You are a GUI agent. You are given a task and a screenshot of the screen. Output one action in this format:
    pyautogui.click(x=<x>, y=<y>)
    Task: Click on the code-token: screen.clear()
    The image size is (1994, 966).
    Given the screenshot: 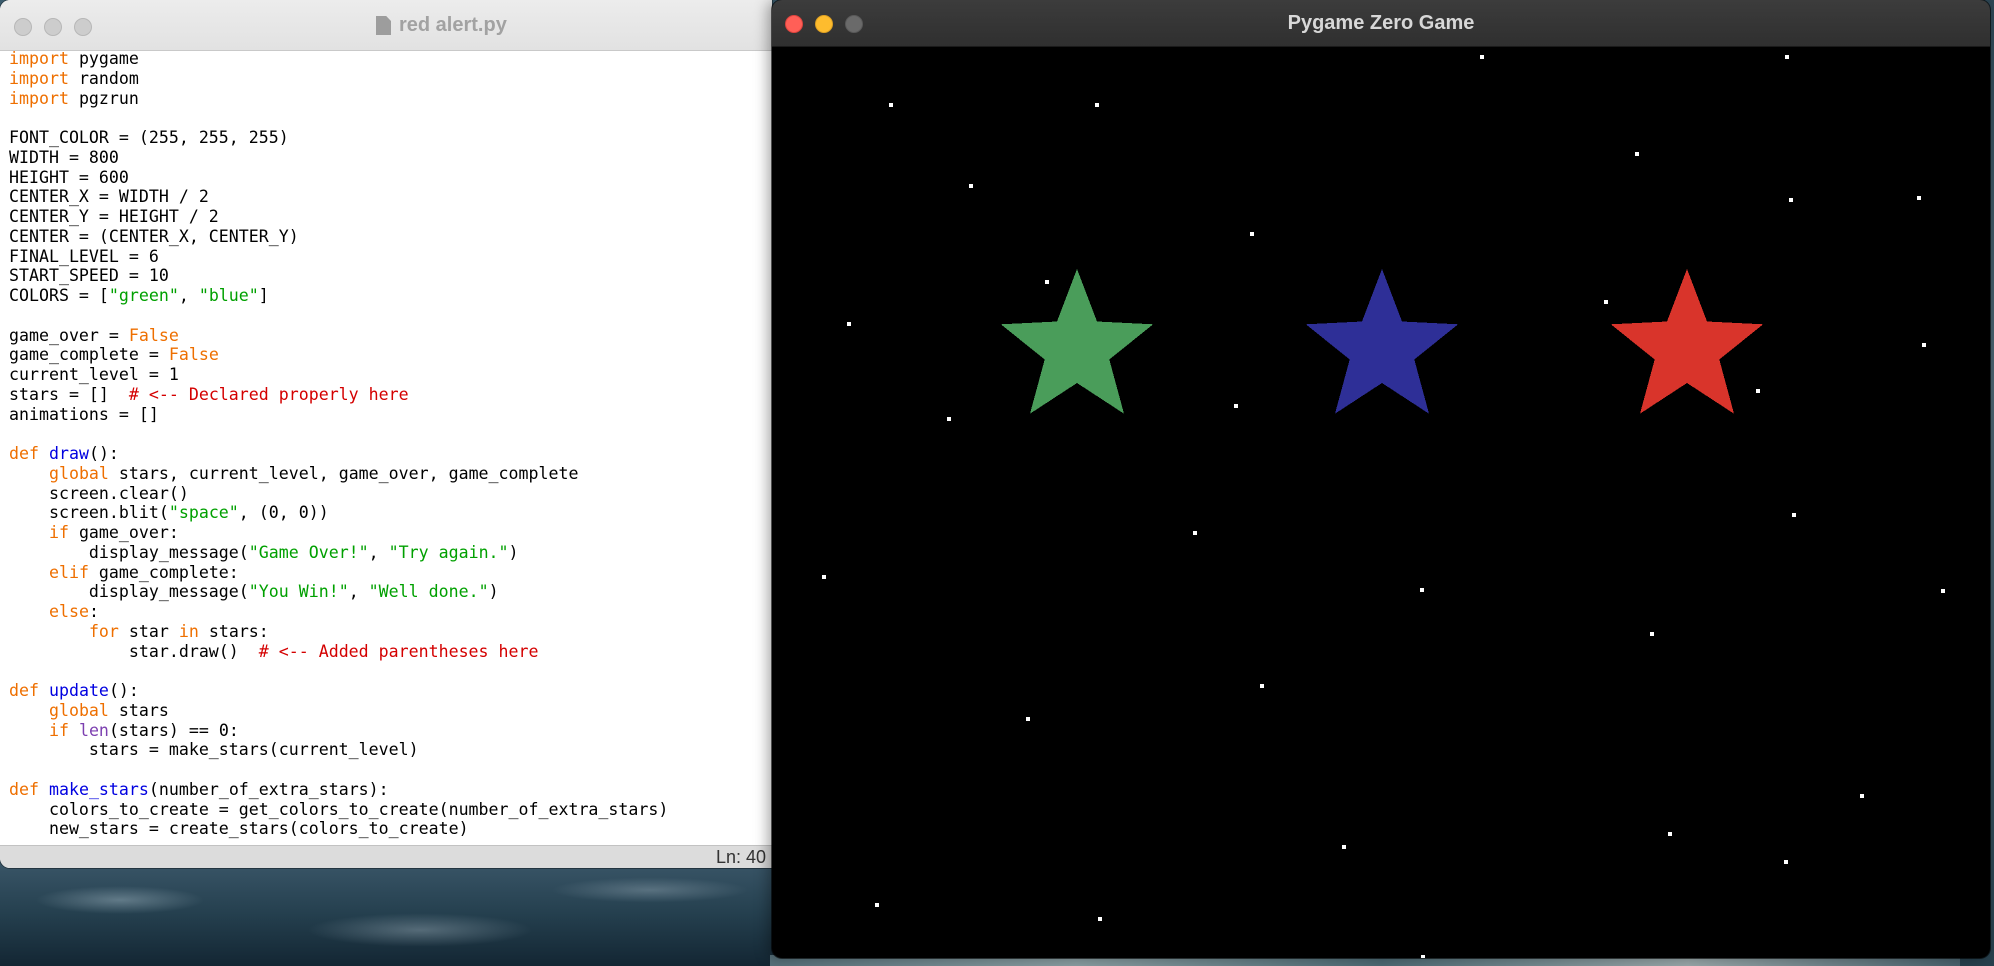 What is the action you would take?
    pyautogui.click(x=99, y=493)
    